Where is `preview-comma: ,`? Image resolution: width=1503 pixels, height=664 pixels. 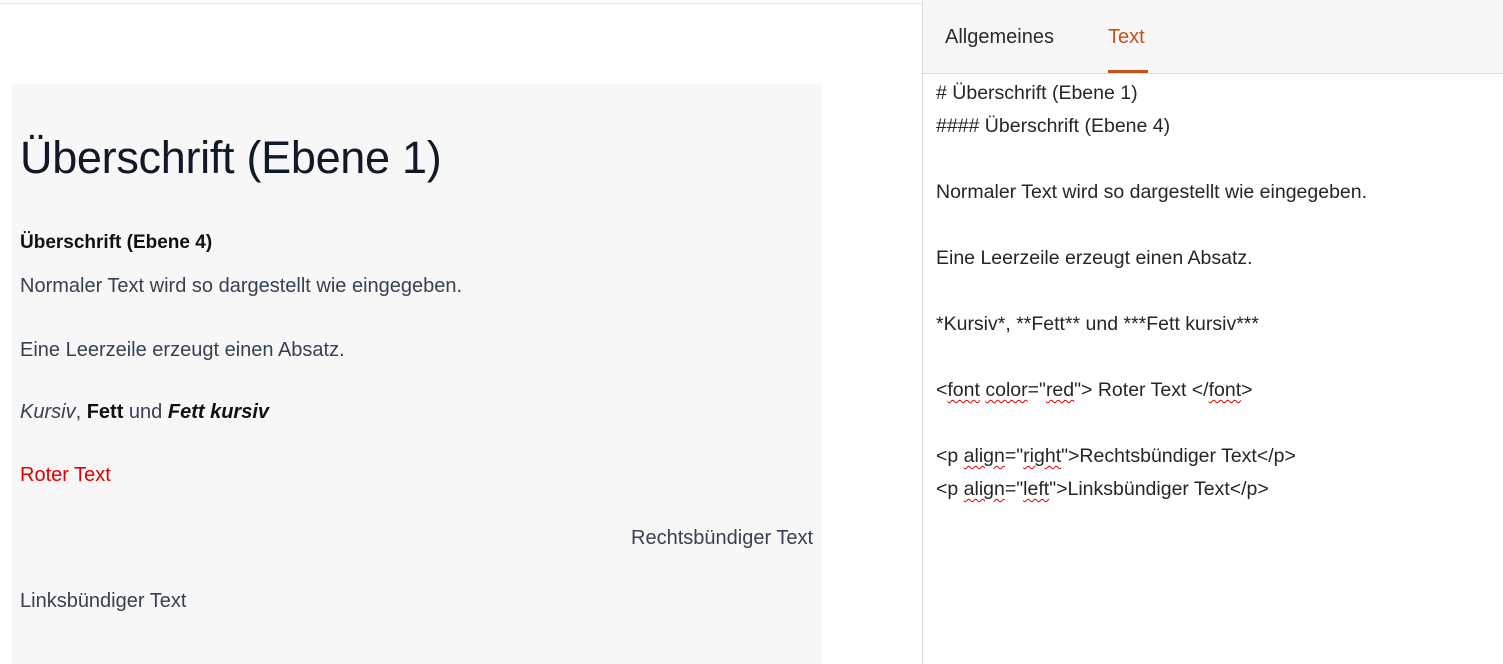 preview-comma: , is located at coordinates (81, 412).